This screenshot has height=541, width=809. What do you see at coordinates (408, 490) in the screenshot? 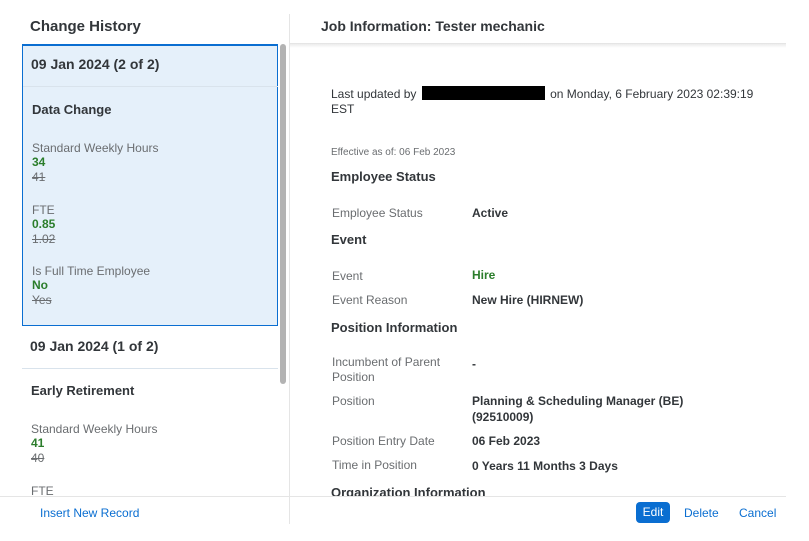
I see `section-title-organization: Organization Information` at bounding box center [408, 490].